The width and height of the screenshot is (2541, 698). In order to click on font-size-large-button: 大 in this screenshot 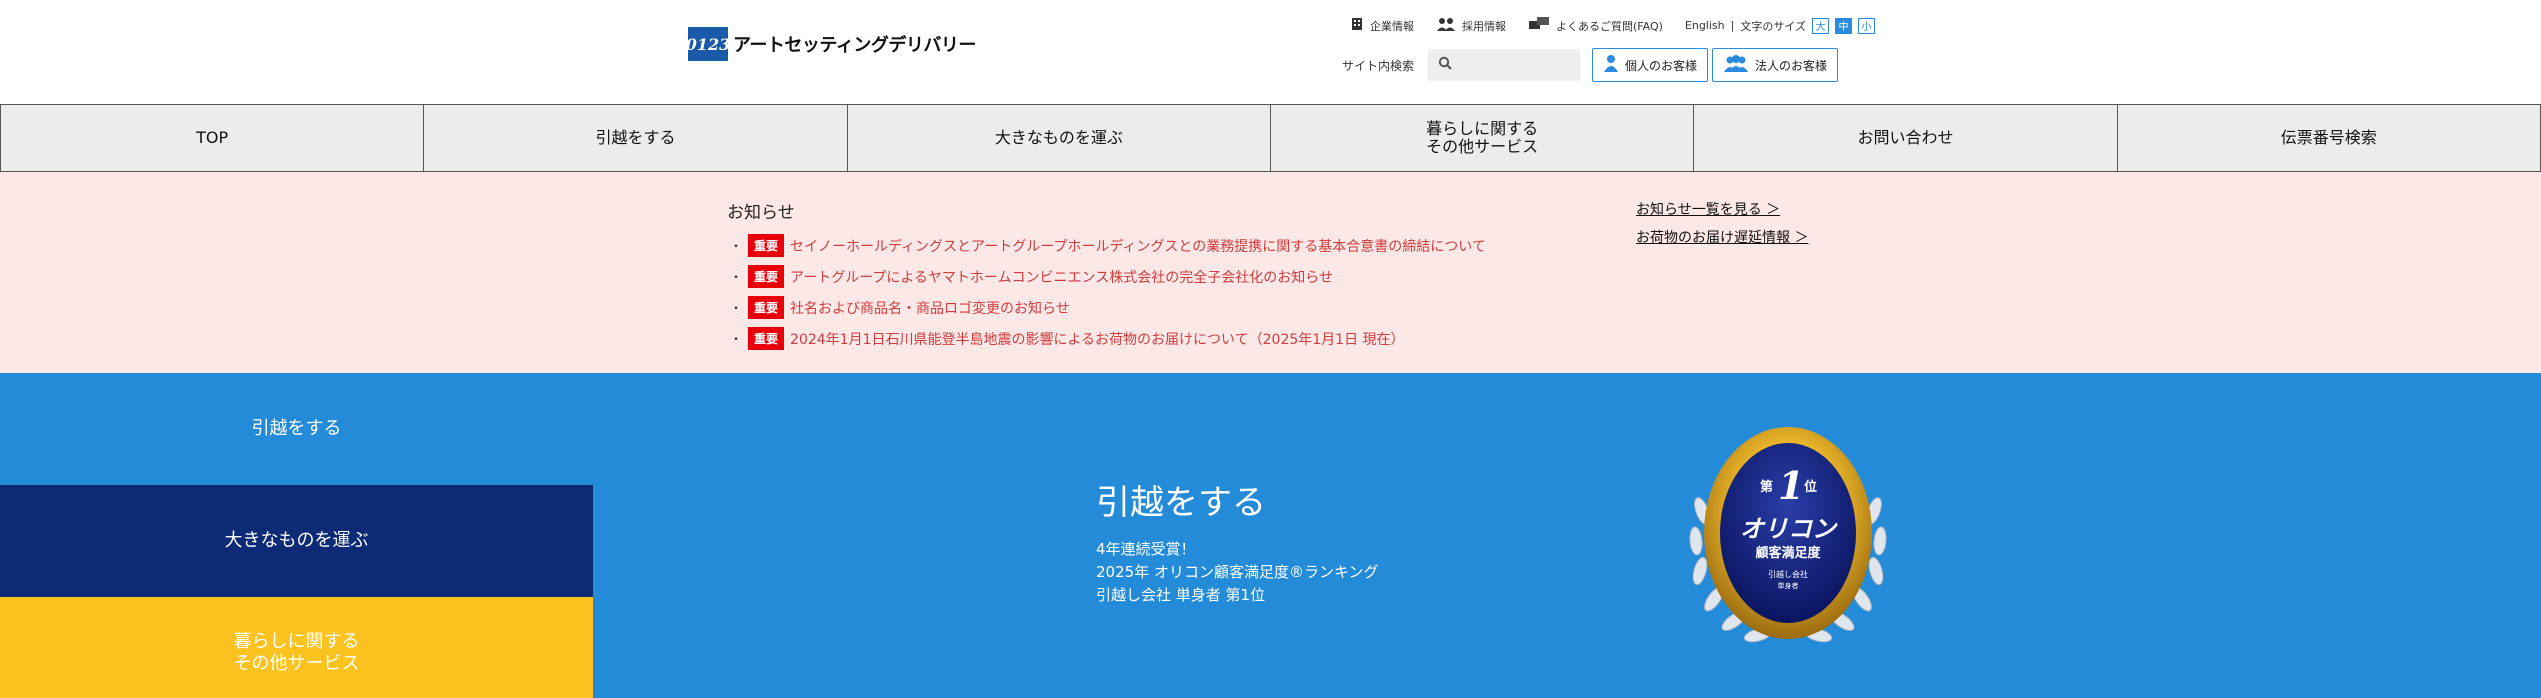, I will do `click(1821, 25)`.